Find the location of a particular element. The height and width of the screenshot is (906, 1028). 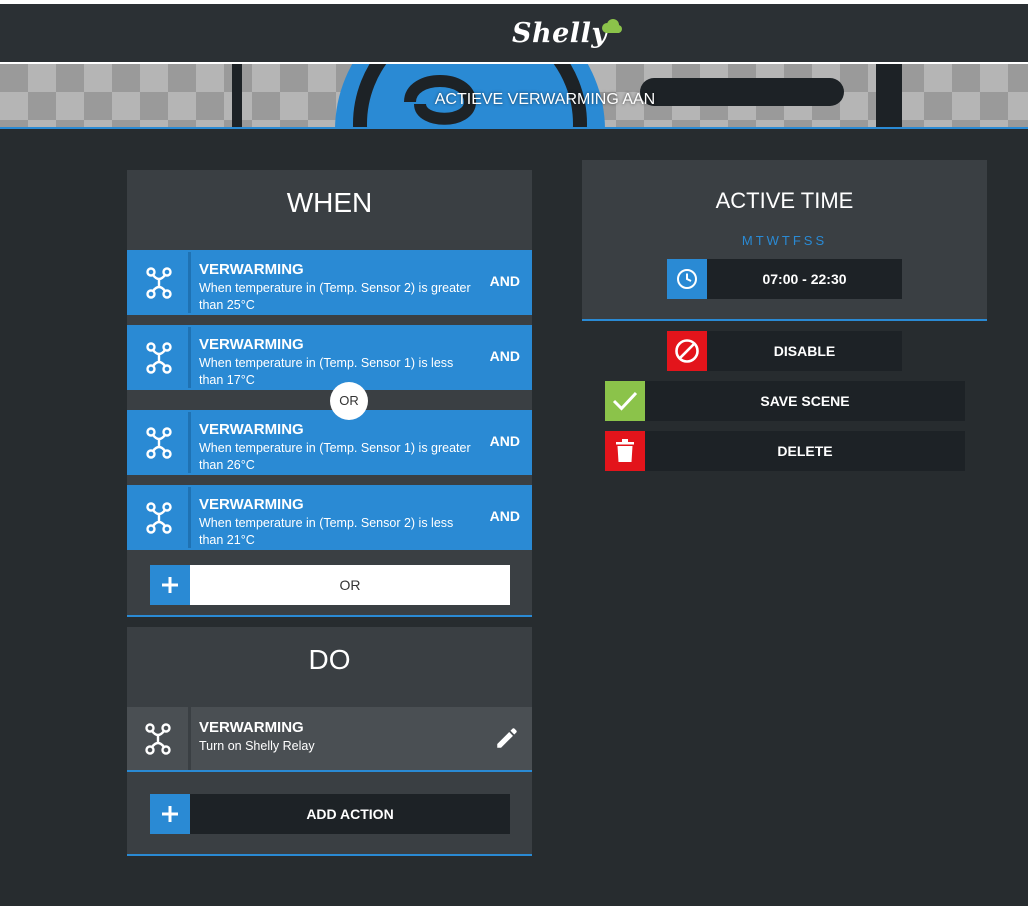

delete-label: DELETE is located at coordinates (805, 451).